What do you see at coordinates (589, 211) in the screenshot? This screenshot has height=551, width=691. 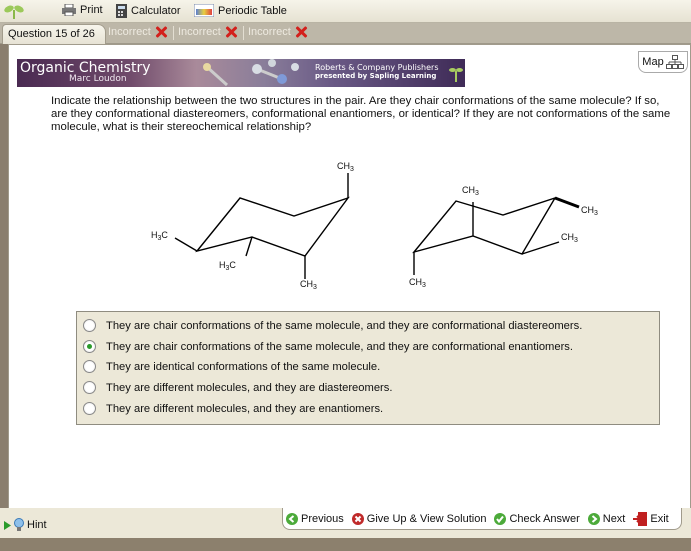 I see `right-ch3-right-upper: CH3` at bounding box center [589, 211].